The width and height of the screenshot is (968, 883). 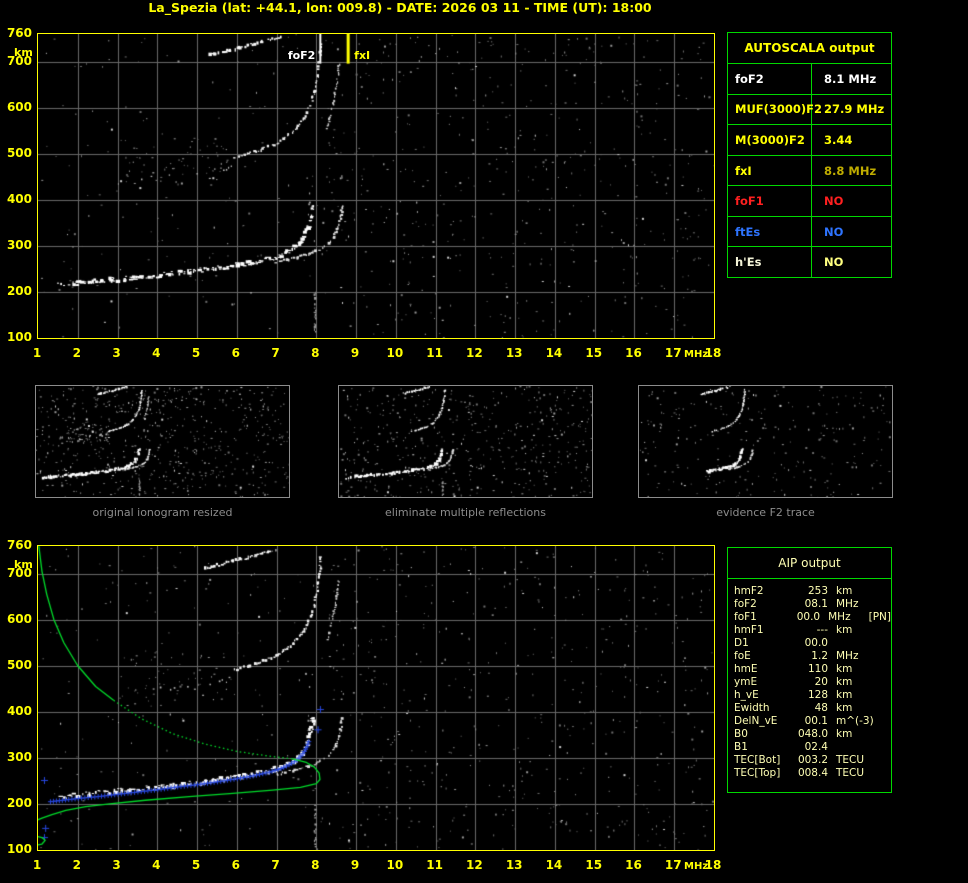 I want to click on x-tick-label: 17, so click(x=673, y=353).